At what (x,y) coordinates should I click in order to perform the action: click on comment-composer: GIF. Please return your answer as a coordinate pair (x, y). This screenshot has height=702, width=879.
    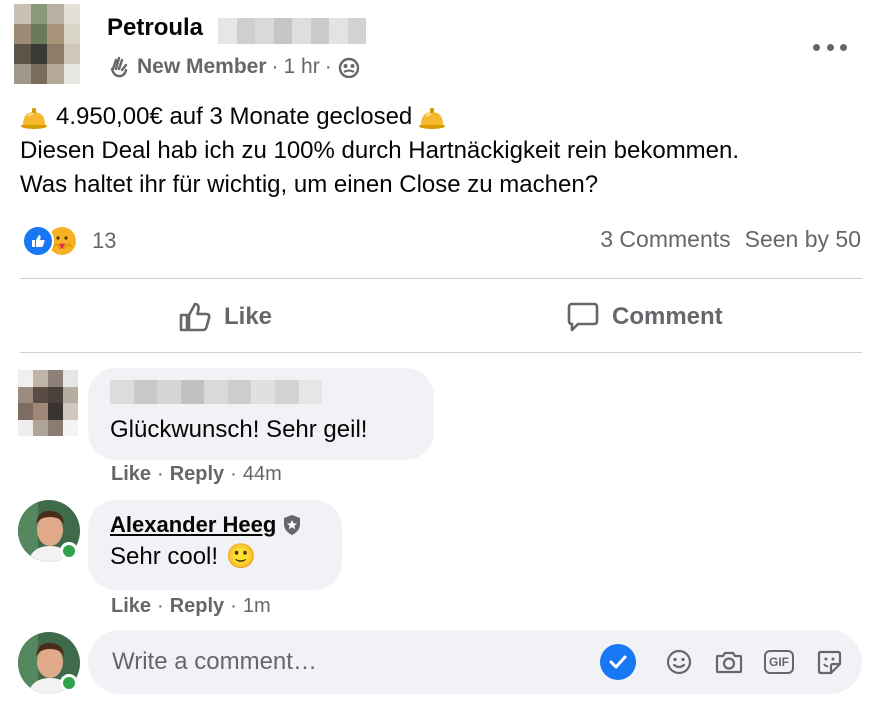
    Looking at the image, I should click on (475, 662).